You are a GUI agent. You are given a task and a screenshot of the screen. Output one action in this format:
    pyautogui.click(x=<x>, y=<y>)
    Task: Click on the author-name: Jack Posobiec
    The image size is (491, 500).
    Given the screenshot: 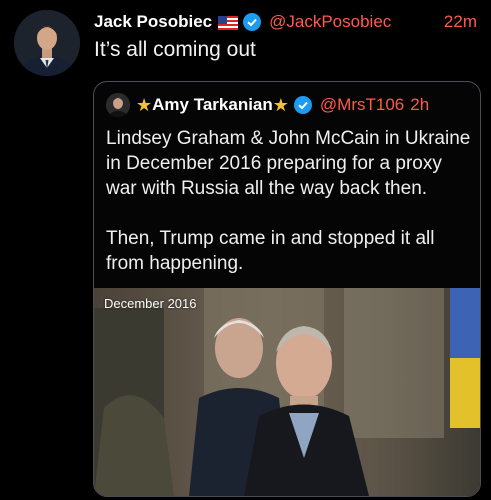 What is the action you would take?
    pyautogui.click(x=153, y=22)
    